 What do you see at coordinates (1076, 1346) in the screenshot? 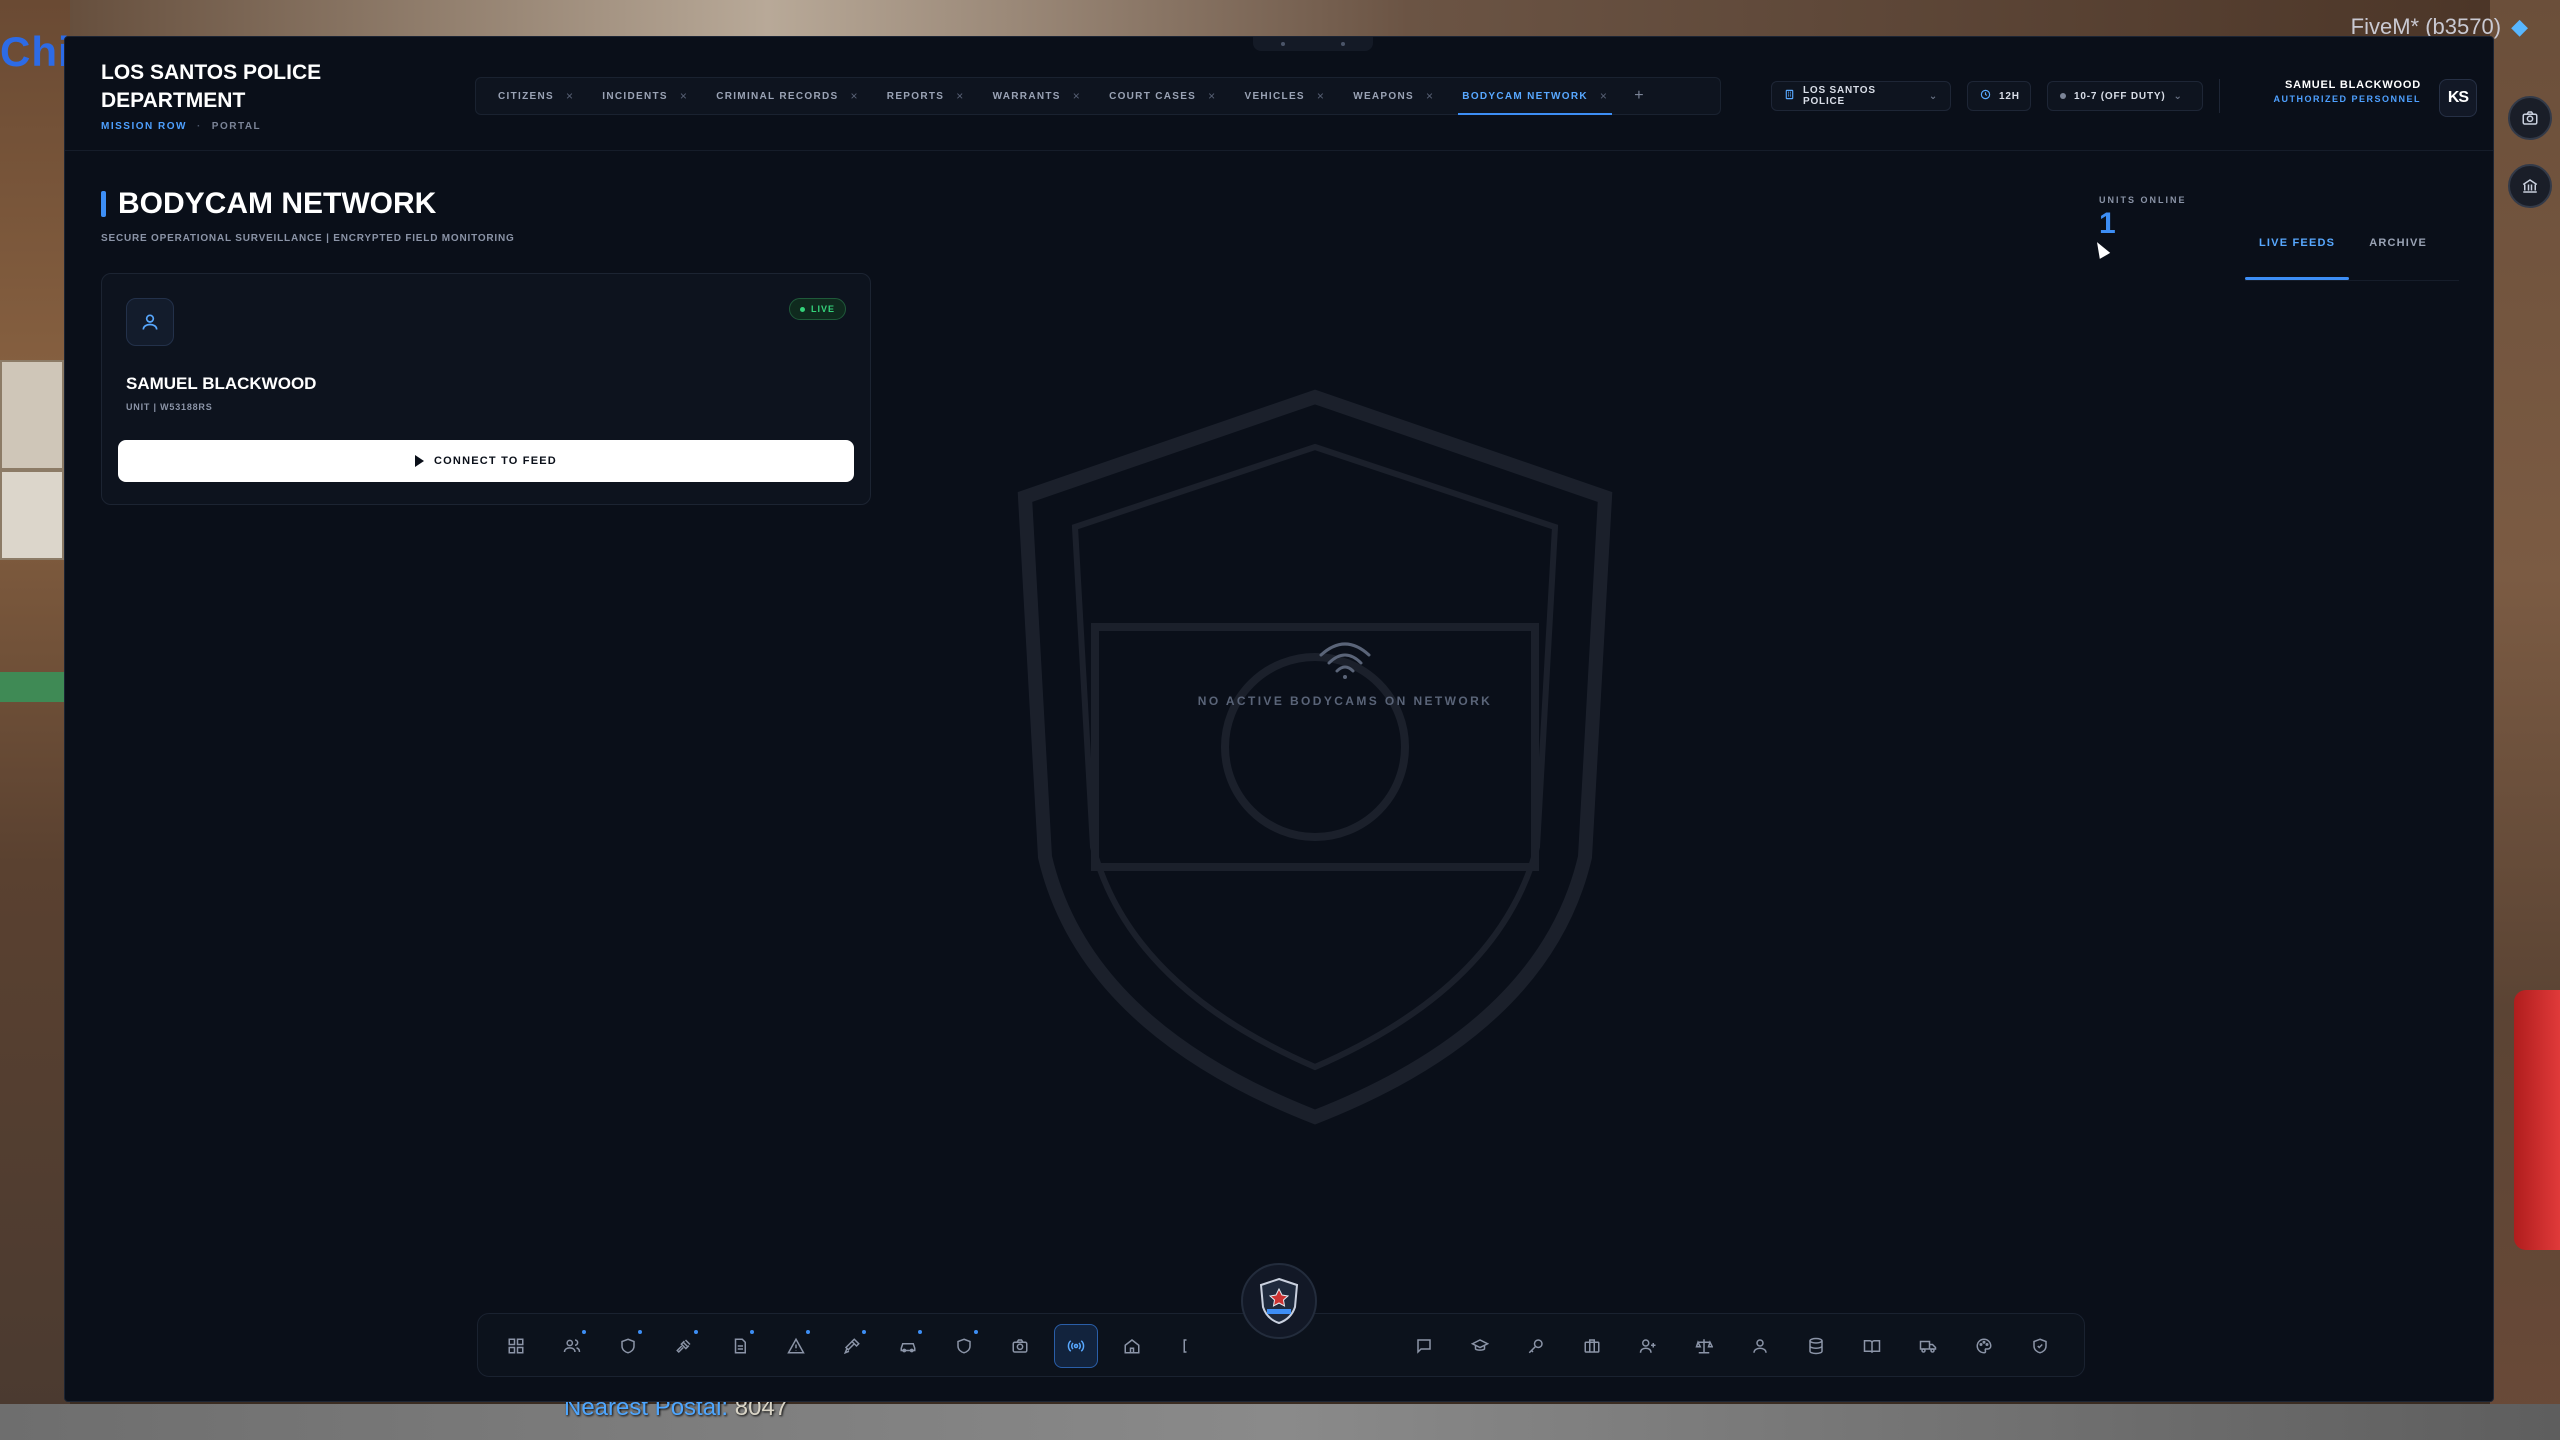
I see `broadcast-icon` at bounding box center [1076, 1346].